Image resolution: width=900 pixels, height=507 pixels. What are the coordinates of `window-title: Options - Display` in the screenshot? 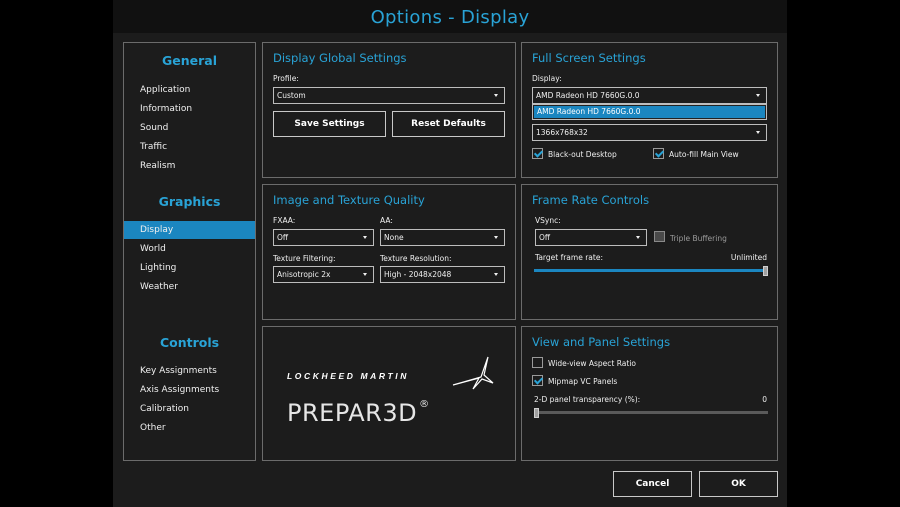 It's located at (450, 17).